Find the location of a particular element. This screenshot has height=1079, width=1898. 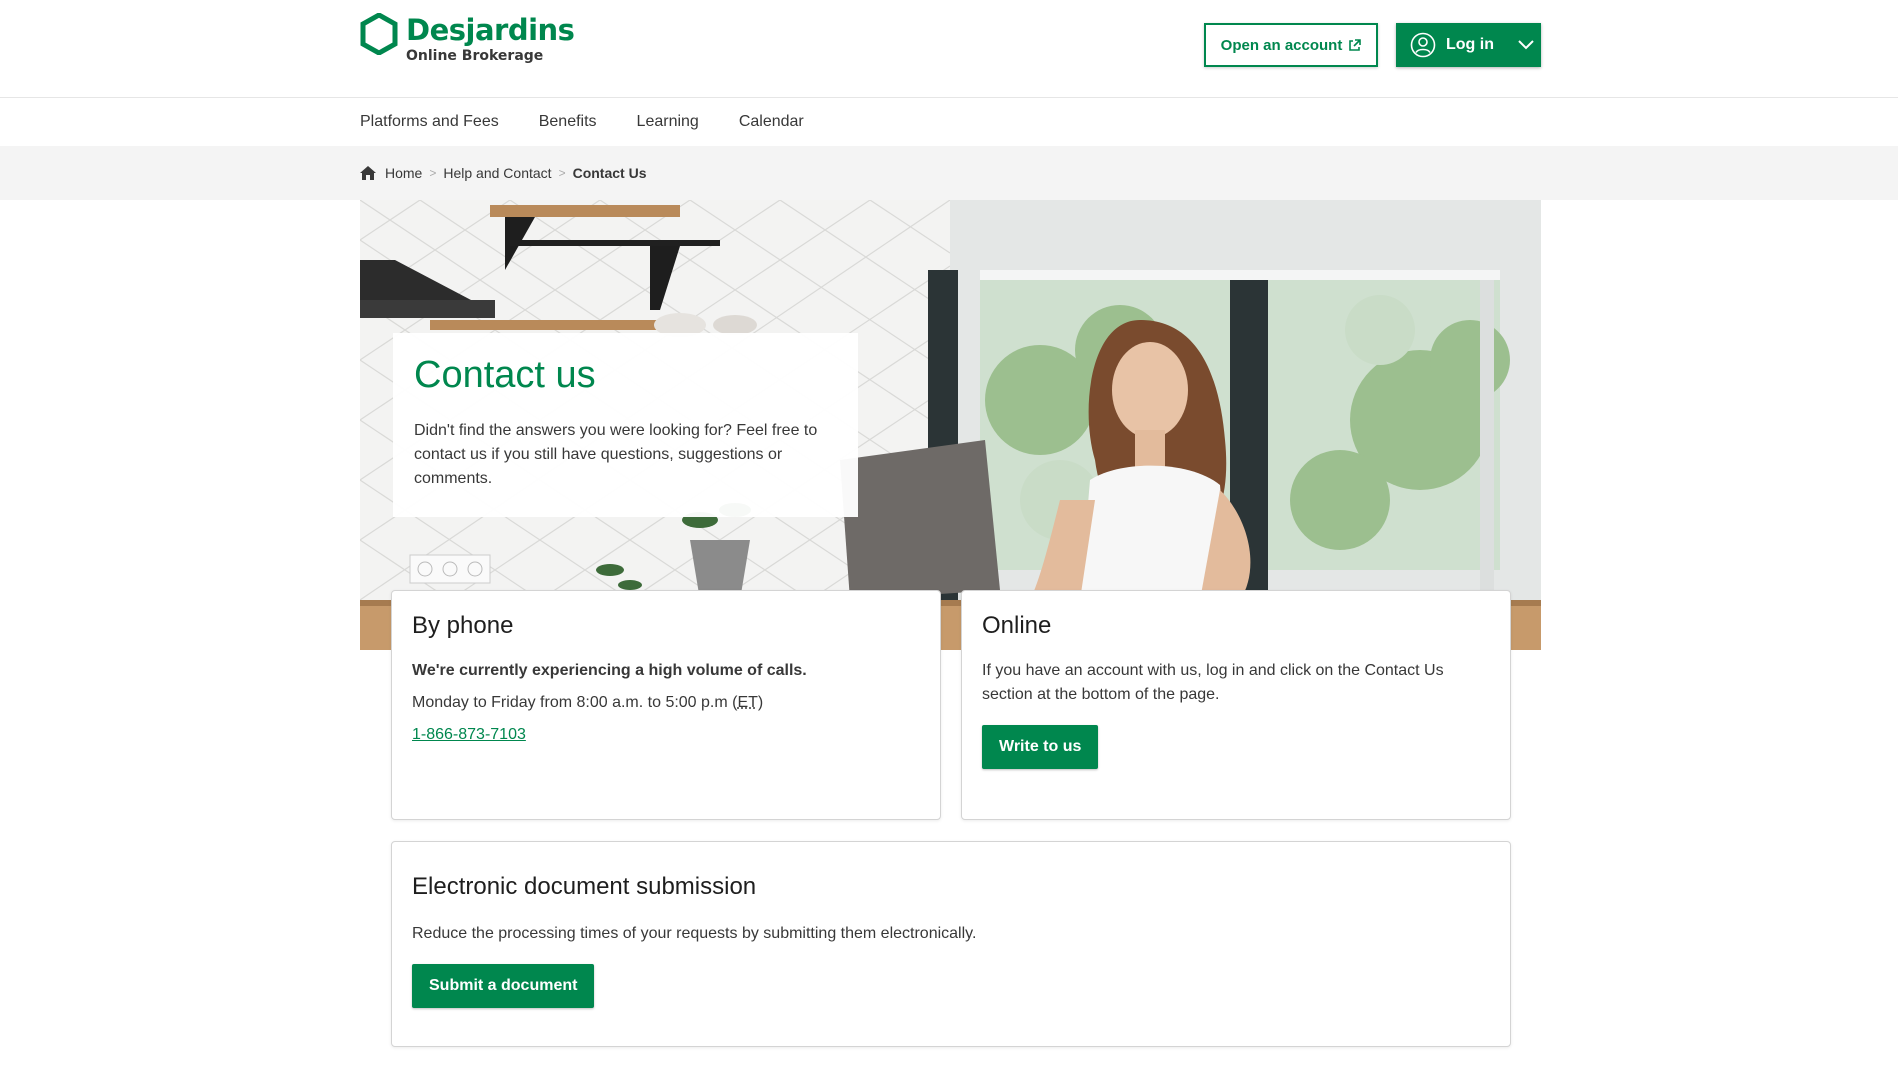

documents-card-title: Electronic document submission is located at coordinates (584, 886).